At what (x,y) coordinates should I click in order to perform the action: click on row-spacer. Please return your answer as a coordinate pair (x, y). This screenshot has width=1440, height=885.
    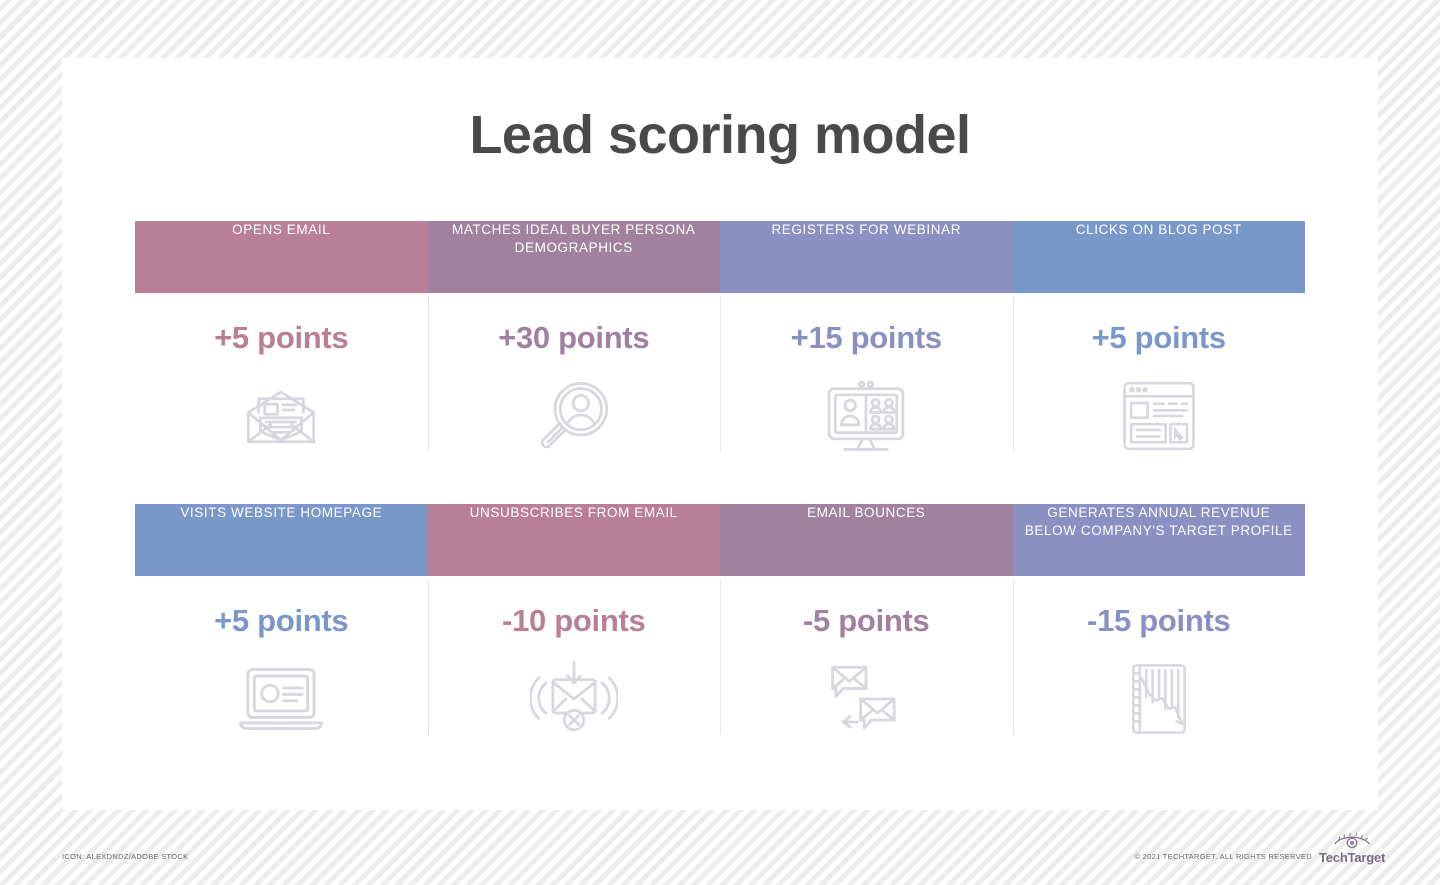
    Looking at the image, I should click on (720, 483).